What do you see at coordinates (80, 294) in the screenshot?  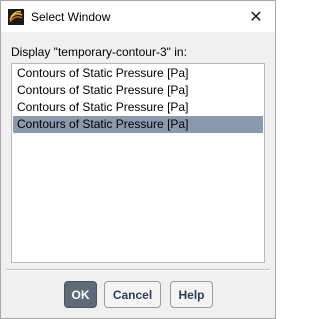 I see `ok-button: OK` at bounding box center [80, 294].